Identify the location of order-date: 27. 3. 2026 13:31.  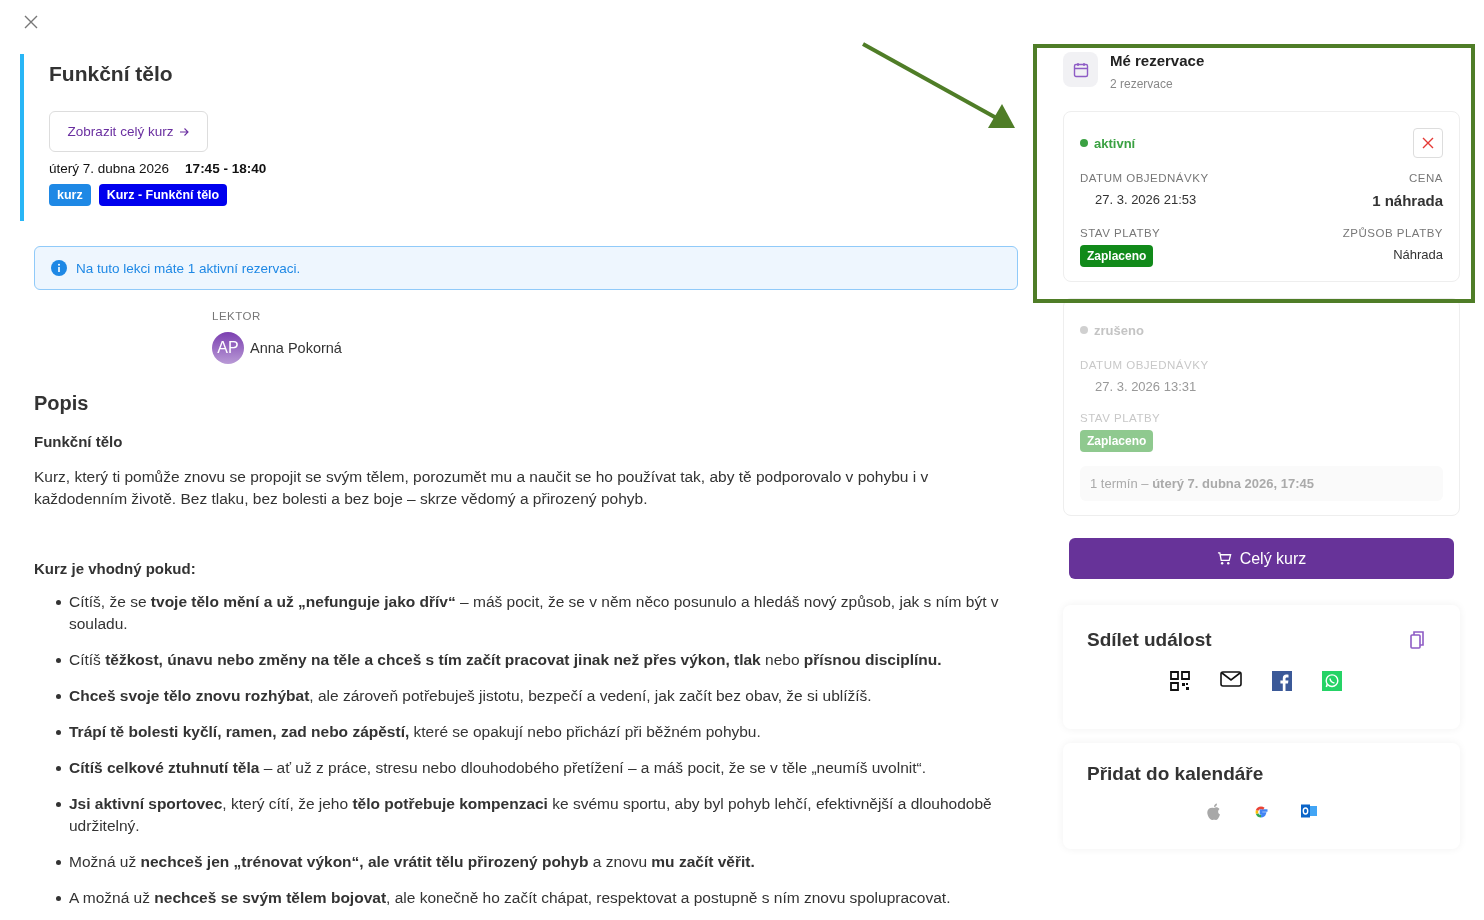
(1145, 386).